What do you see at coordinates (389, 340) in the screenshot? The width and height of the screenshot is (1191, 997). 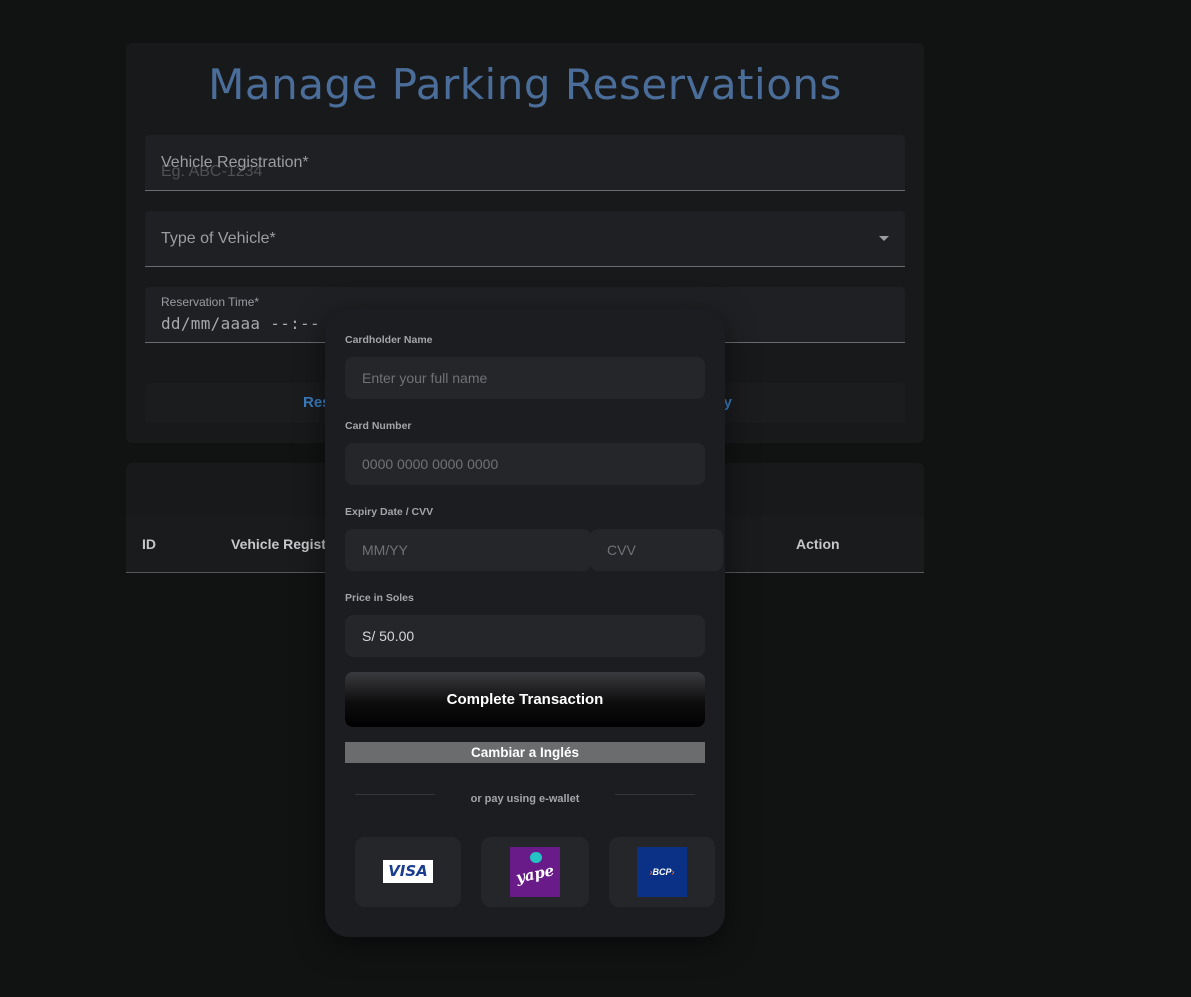 I see `cardholder-name-label: Cardholder Name` at bounding box center [389, 340].